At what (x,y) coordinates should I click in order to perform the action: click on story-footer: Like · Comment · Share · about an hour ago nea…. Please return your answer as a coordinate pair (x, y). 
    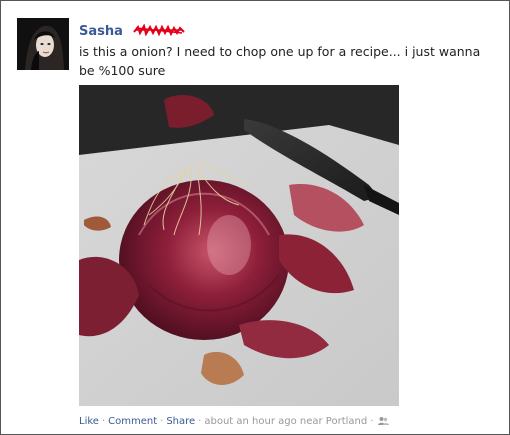
    Looking at the image, I should click on (234, 422).